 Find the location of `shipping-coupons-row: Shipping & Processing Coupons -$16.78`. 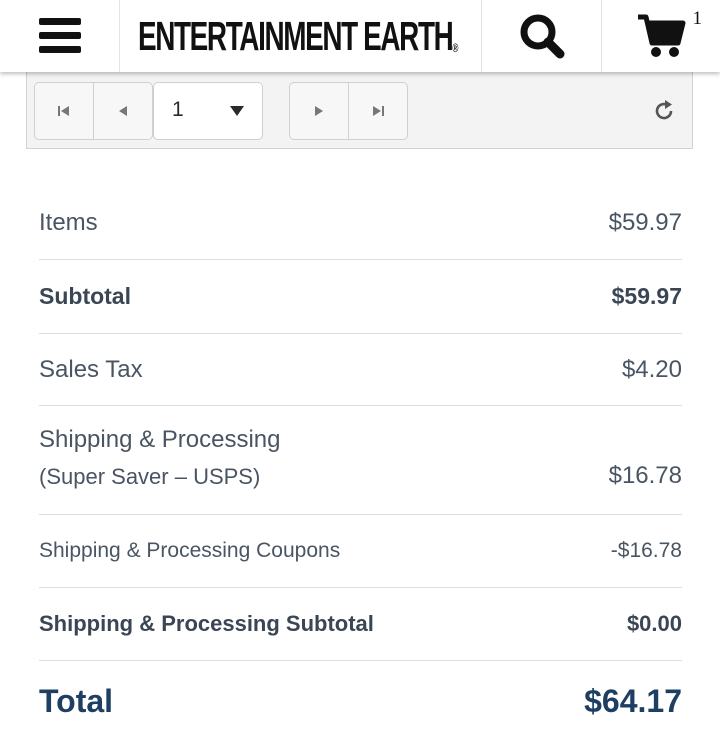

shipping-coupons-row: Shipping & Processing Coupons -$16.78 is located at coordinates (360, 551).